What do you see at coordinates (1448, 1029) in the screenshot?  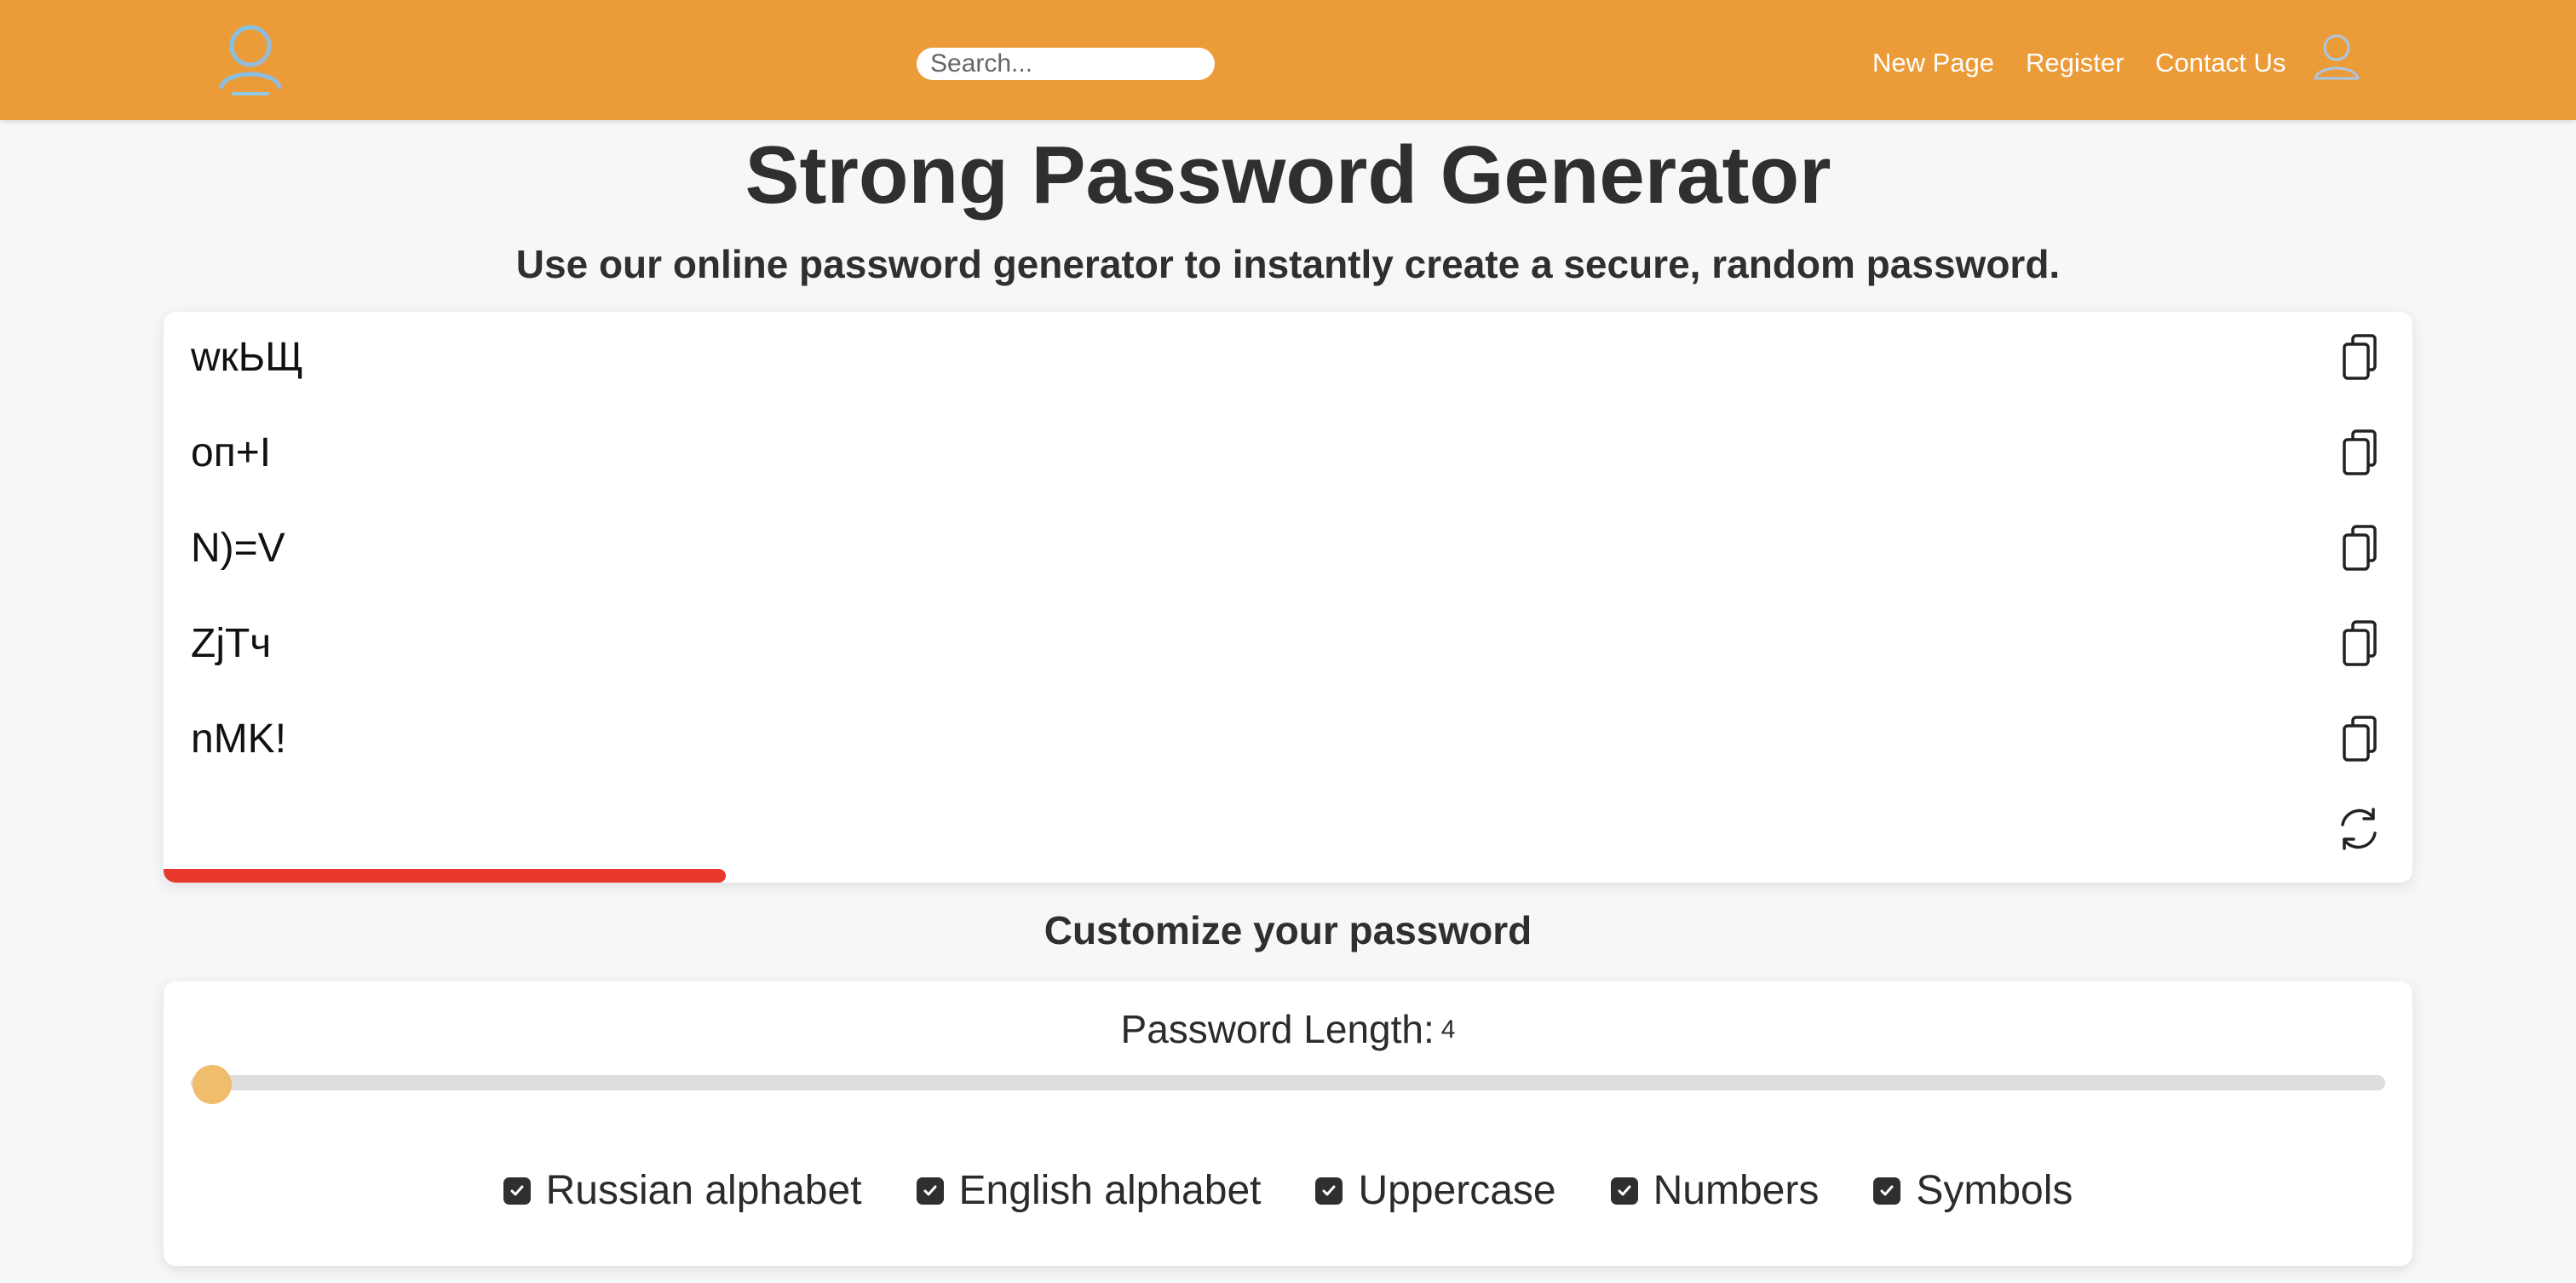 I see `password-length-value: 4` at bounding box center [1448, 1029].